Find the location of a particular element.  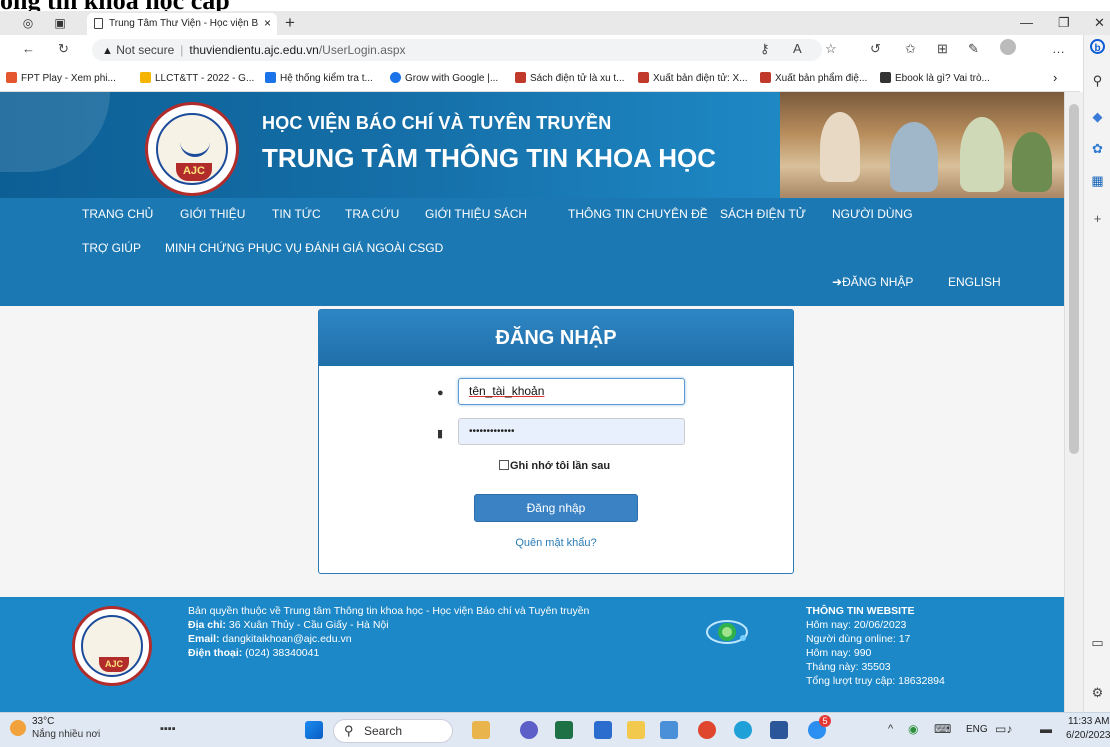

refresh-extension-icon: ↺ is located at coordinates (875, 49).